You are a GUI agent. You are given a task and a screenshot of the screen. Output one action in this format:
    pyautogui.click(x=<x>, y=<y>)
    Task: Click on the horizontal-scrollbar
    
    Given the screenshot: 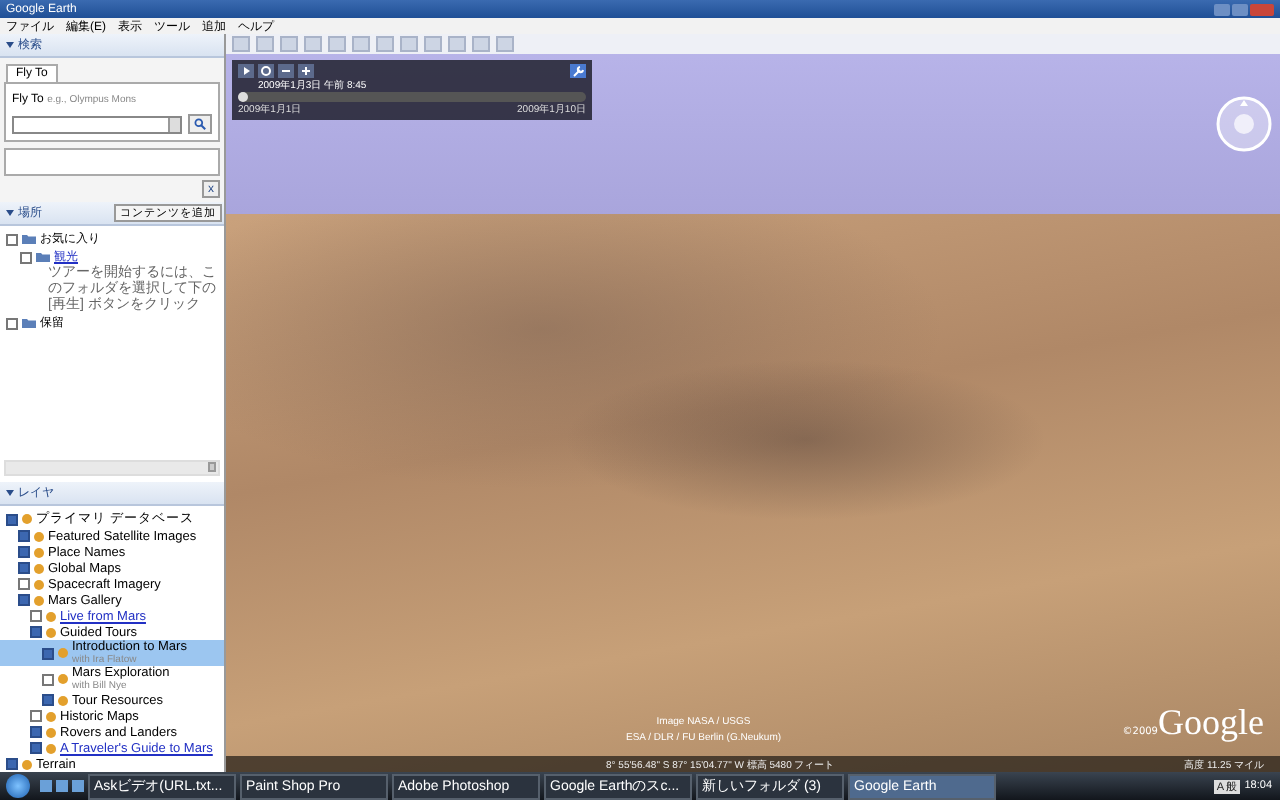 What is the action you would take?
    pyautogui.click(x=112, y=468)
    